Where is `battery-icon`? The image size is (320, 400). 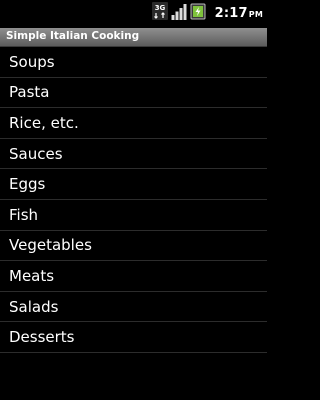 battery-icon is located at coordinates (198, 13).